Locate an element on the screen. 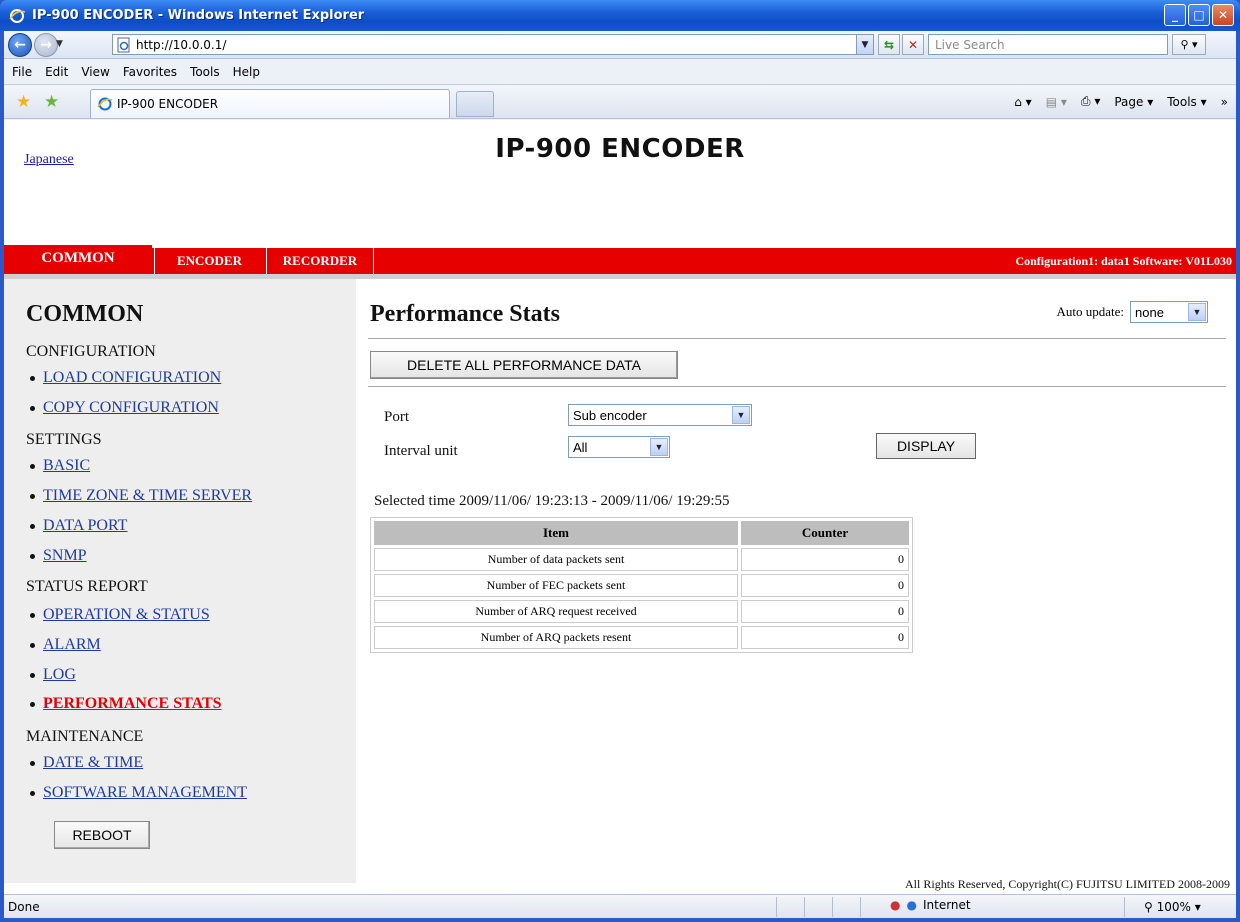 The height and width of the screenshot is (922, 1240). chevron-right-icon: » is located at coordinates (1224, 102).